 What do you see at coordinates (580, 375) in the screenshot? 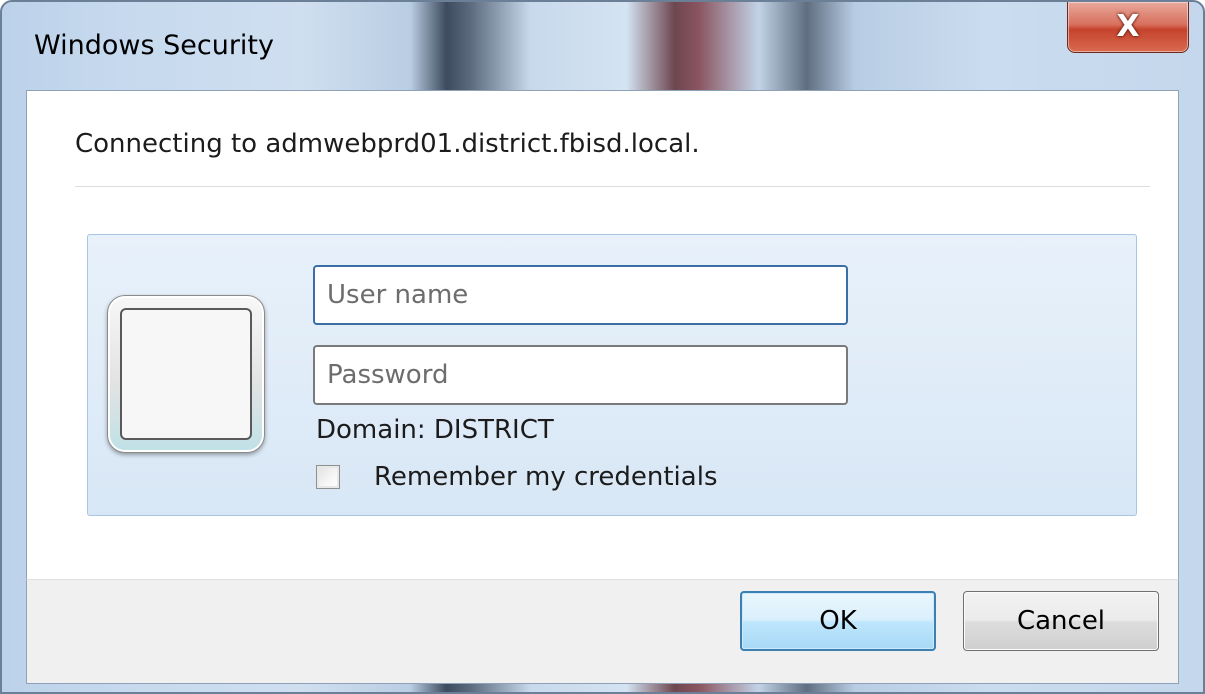
I see `password-input` at bounding box center [580, 375].